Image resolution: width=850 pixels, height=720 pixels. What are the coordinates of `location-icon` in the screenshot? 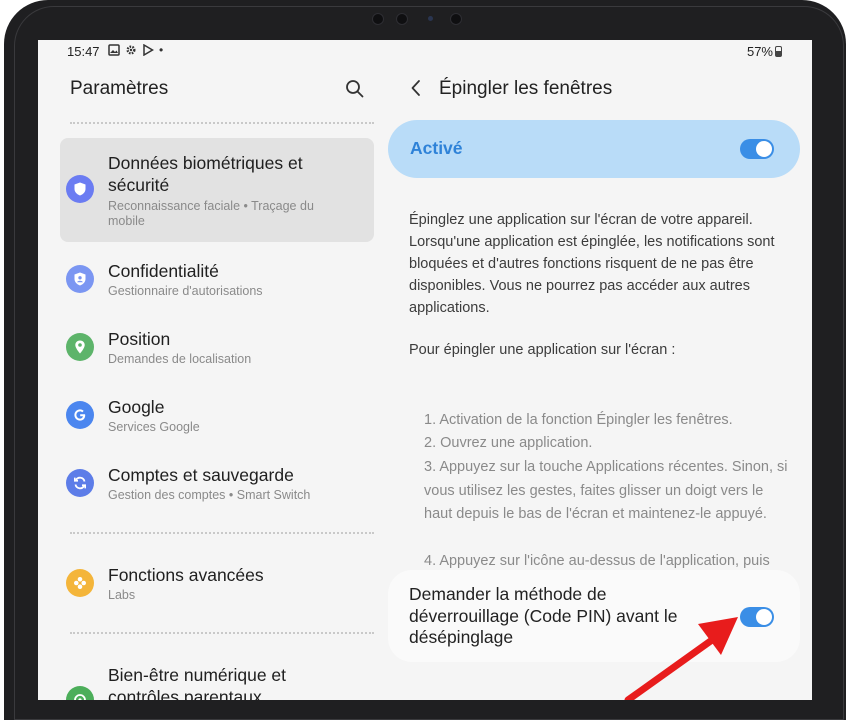 It's located at (80, 347).